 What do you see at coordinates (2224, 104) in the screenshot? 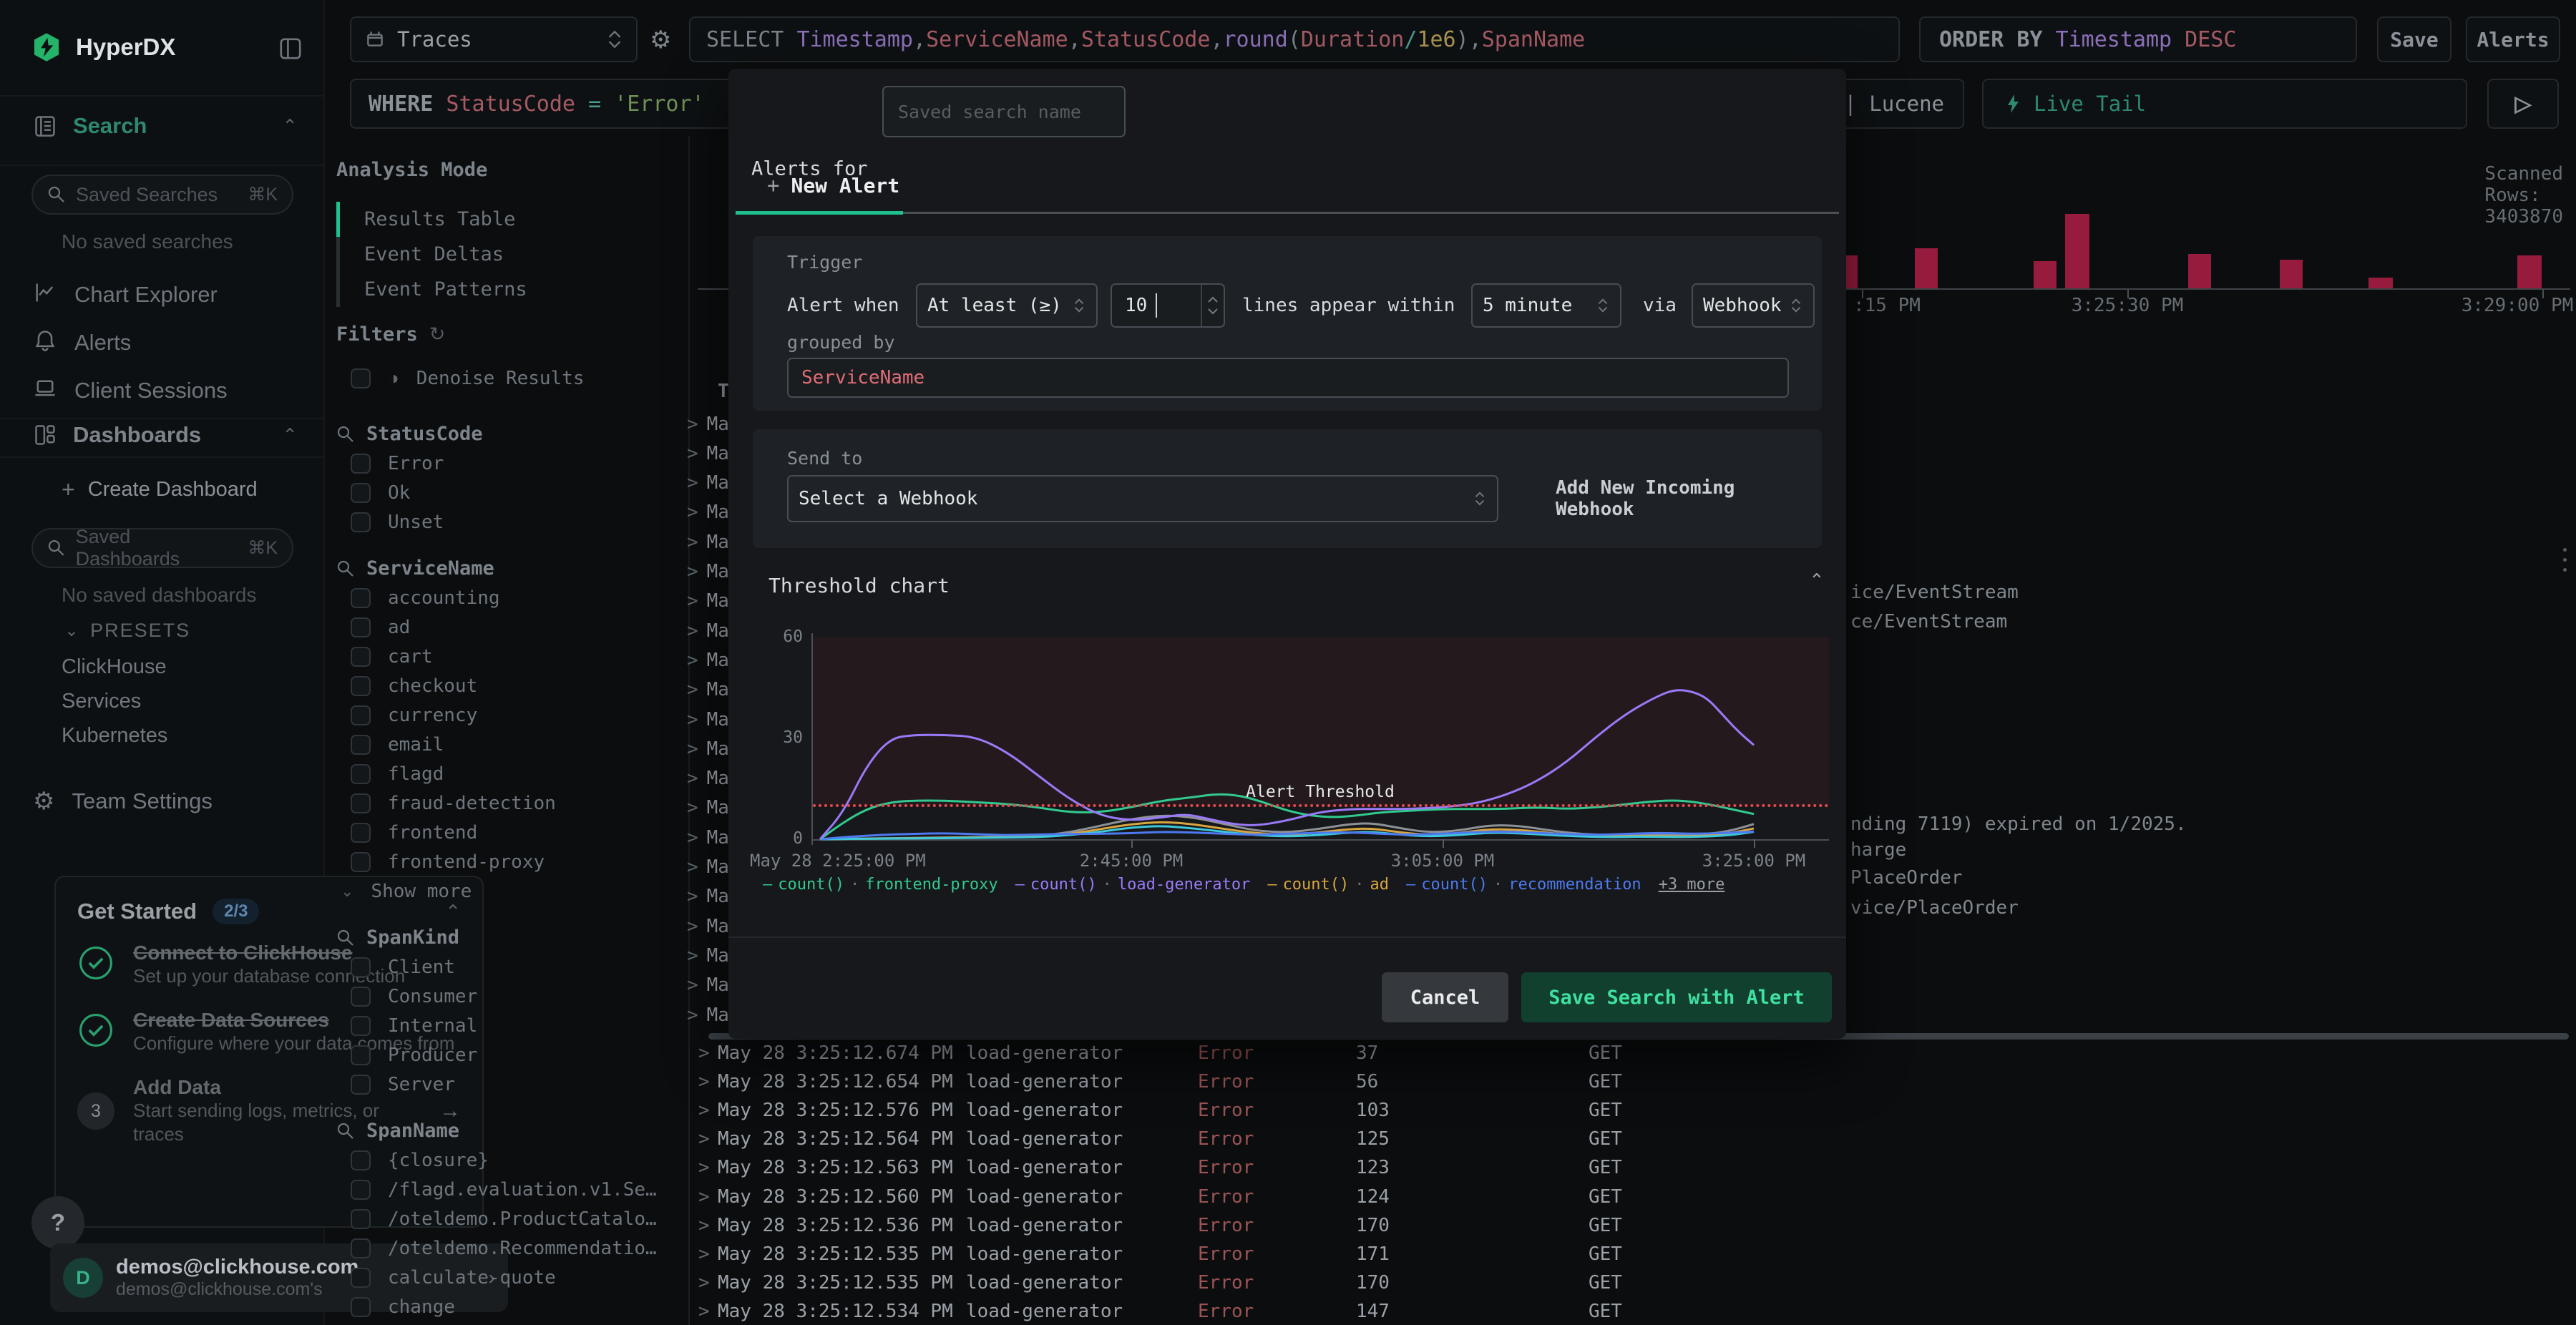
I see `live-tail-button: Live Tail` at bounding box center [2224, 104].